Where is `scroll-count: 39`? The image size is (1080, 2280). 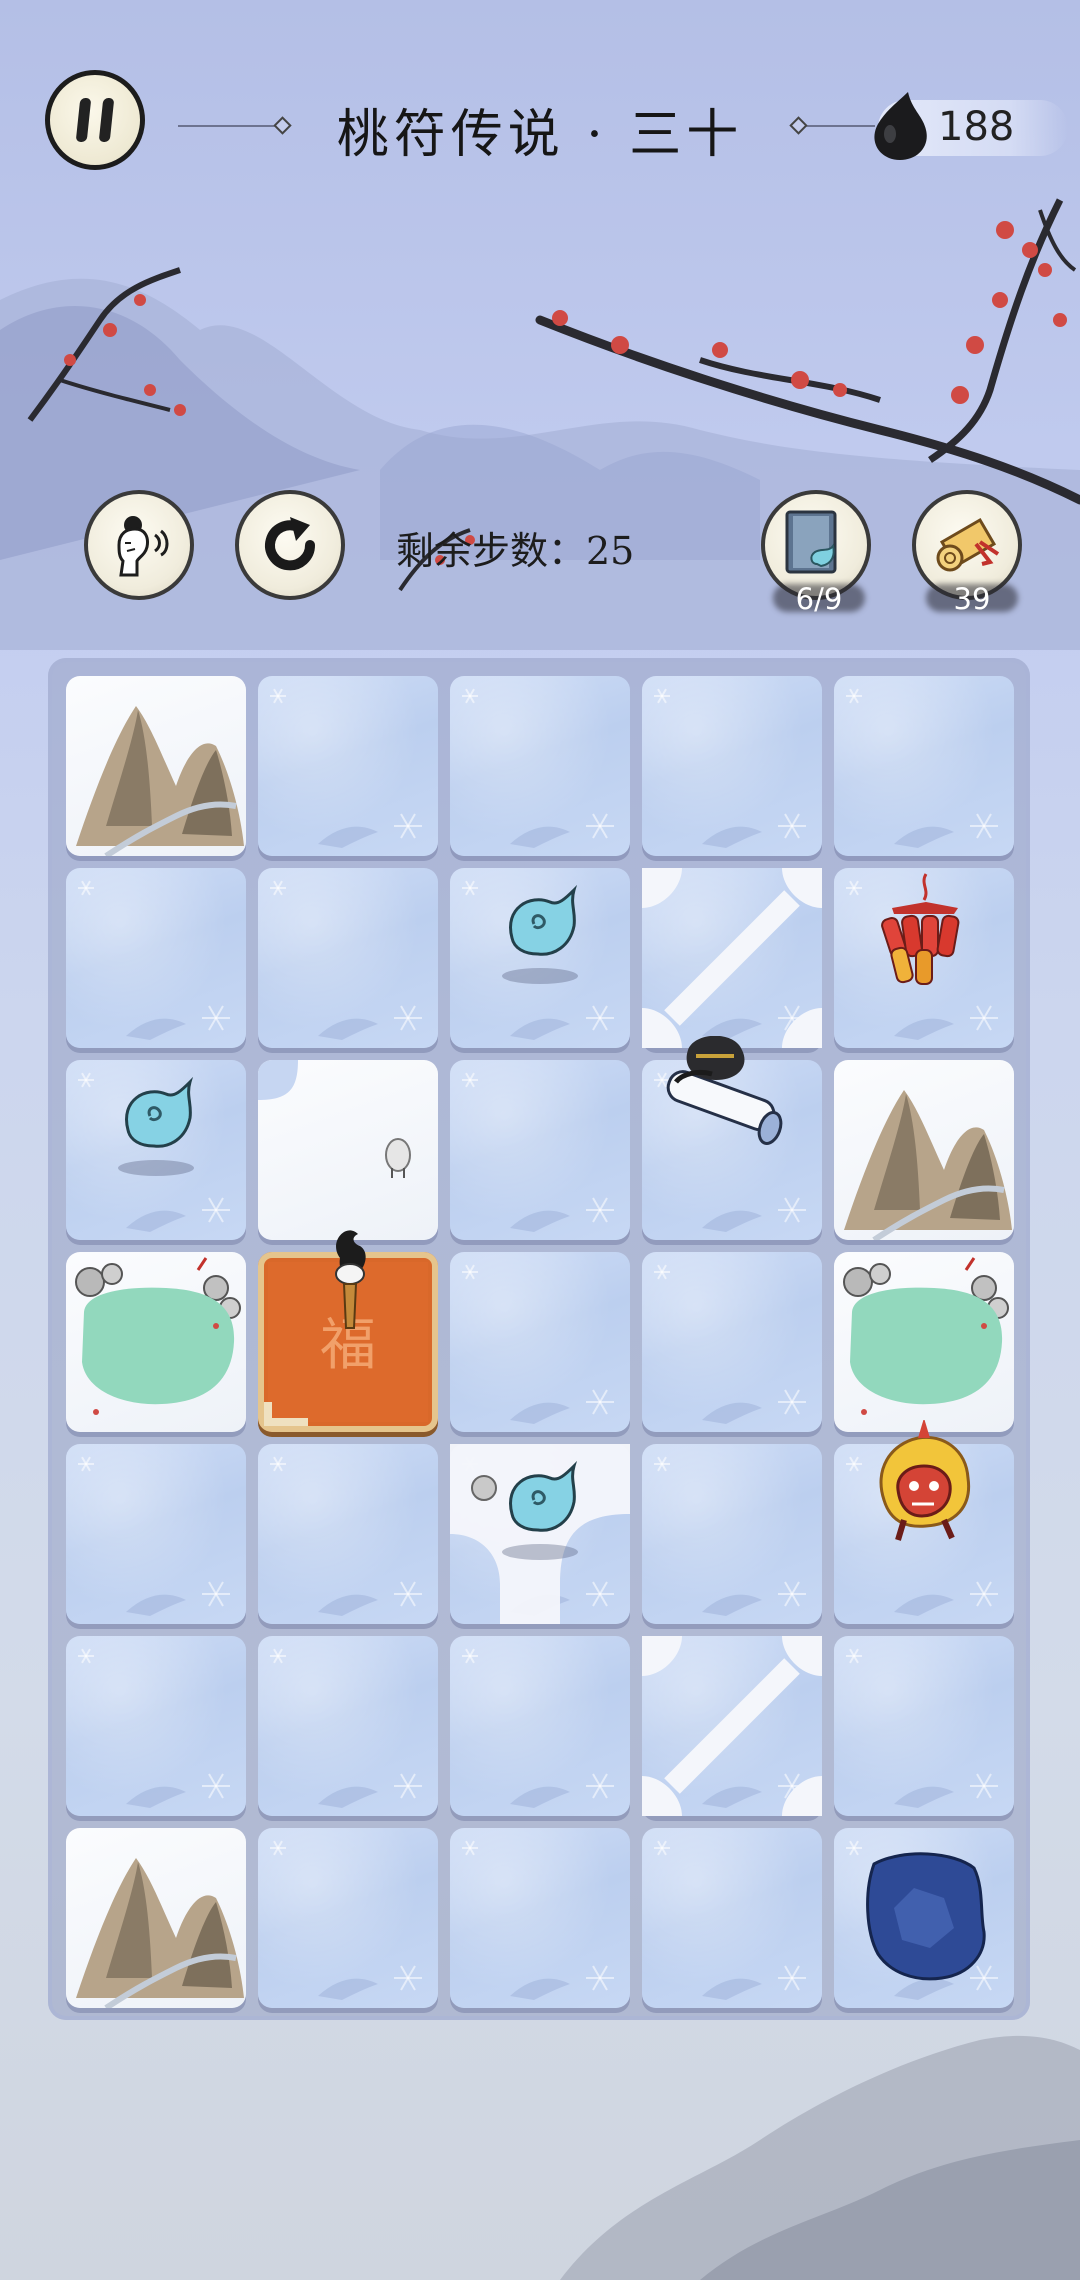
scroll-count: 39 is located at coordinates (972, 599).